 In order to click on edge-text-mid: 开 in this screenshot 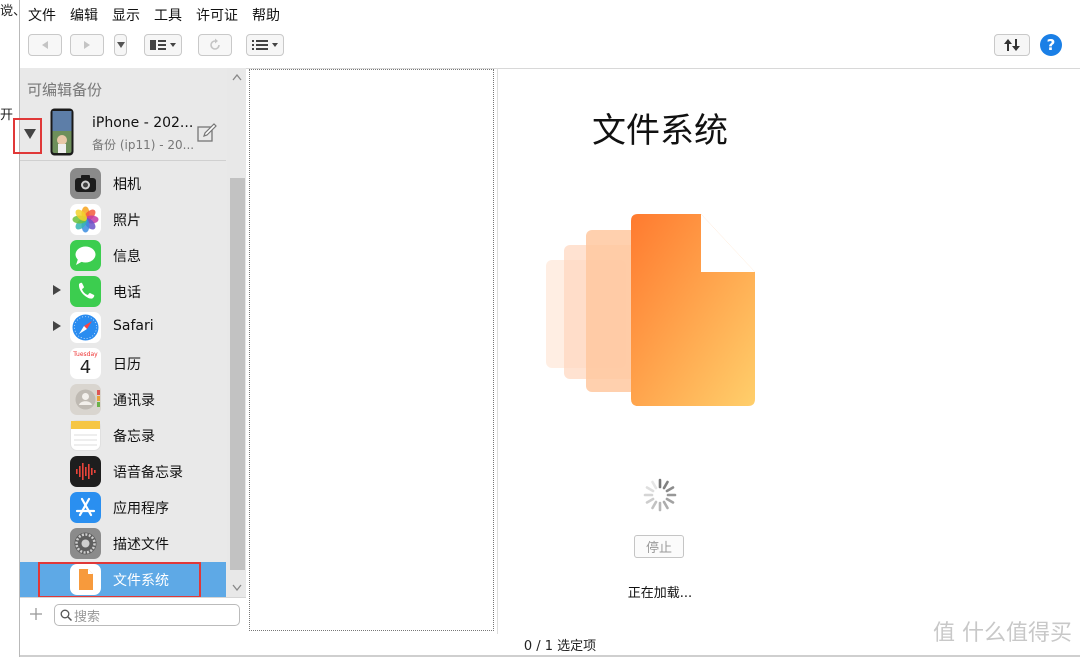, I will do `click(7, 115)`.